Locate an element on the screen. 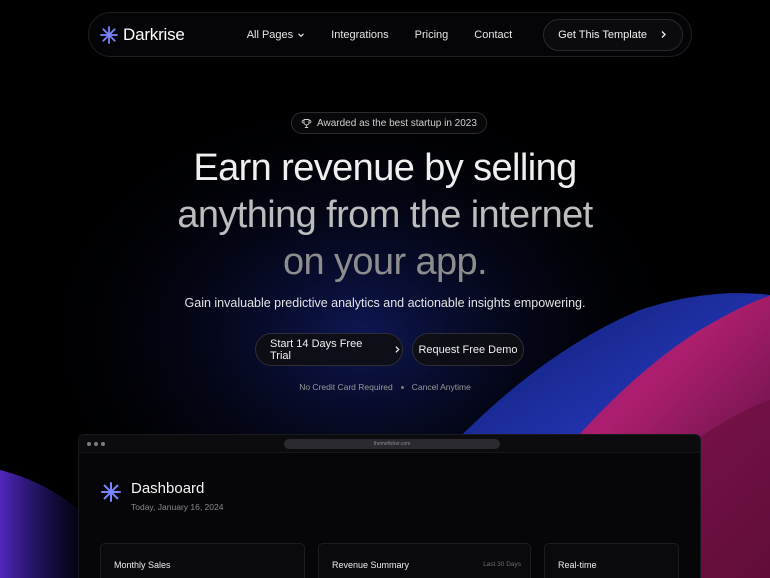  revenue-summary-card: Revenue Summary Last 30 Days is located at coordinates (424, 560).